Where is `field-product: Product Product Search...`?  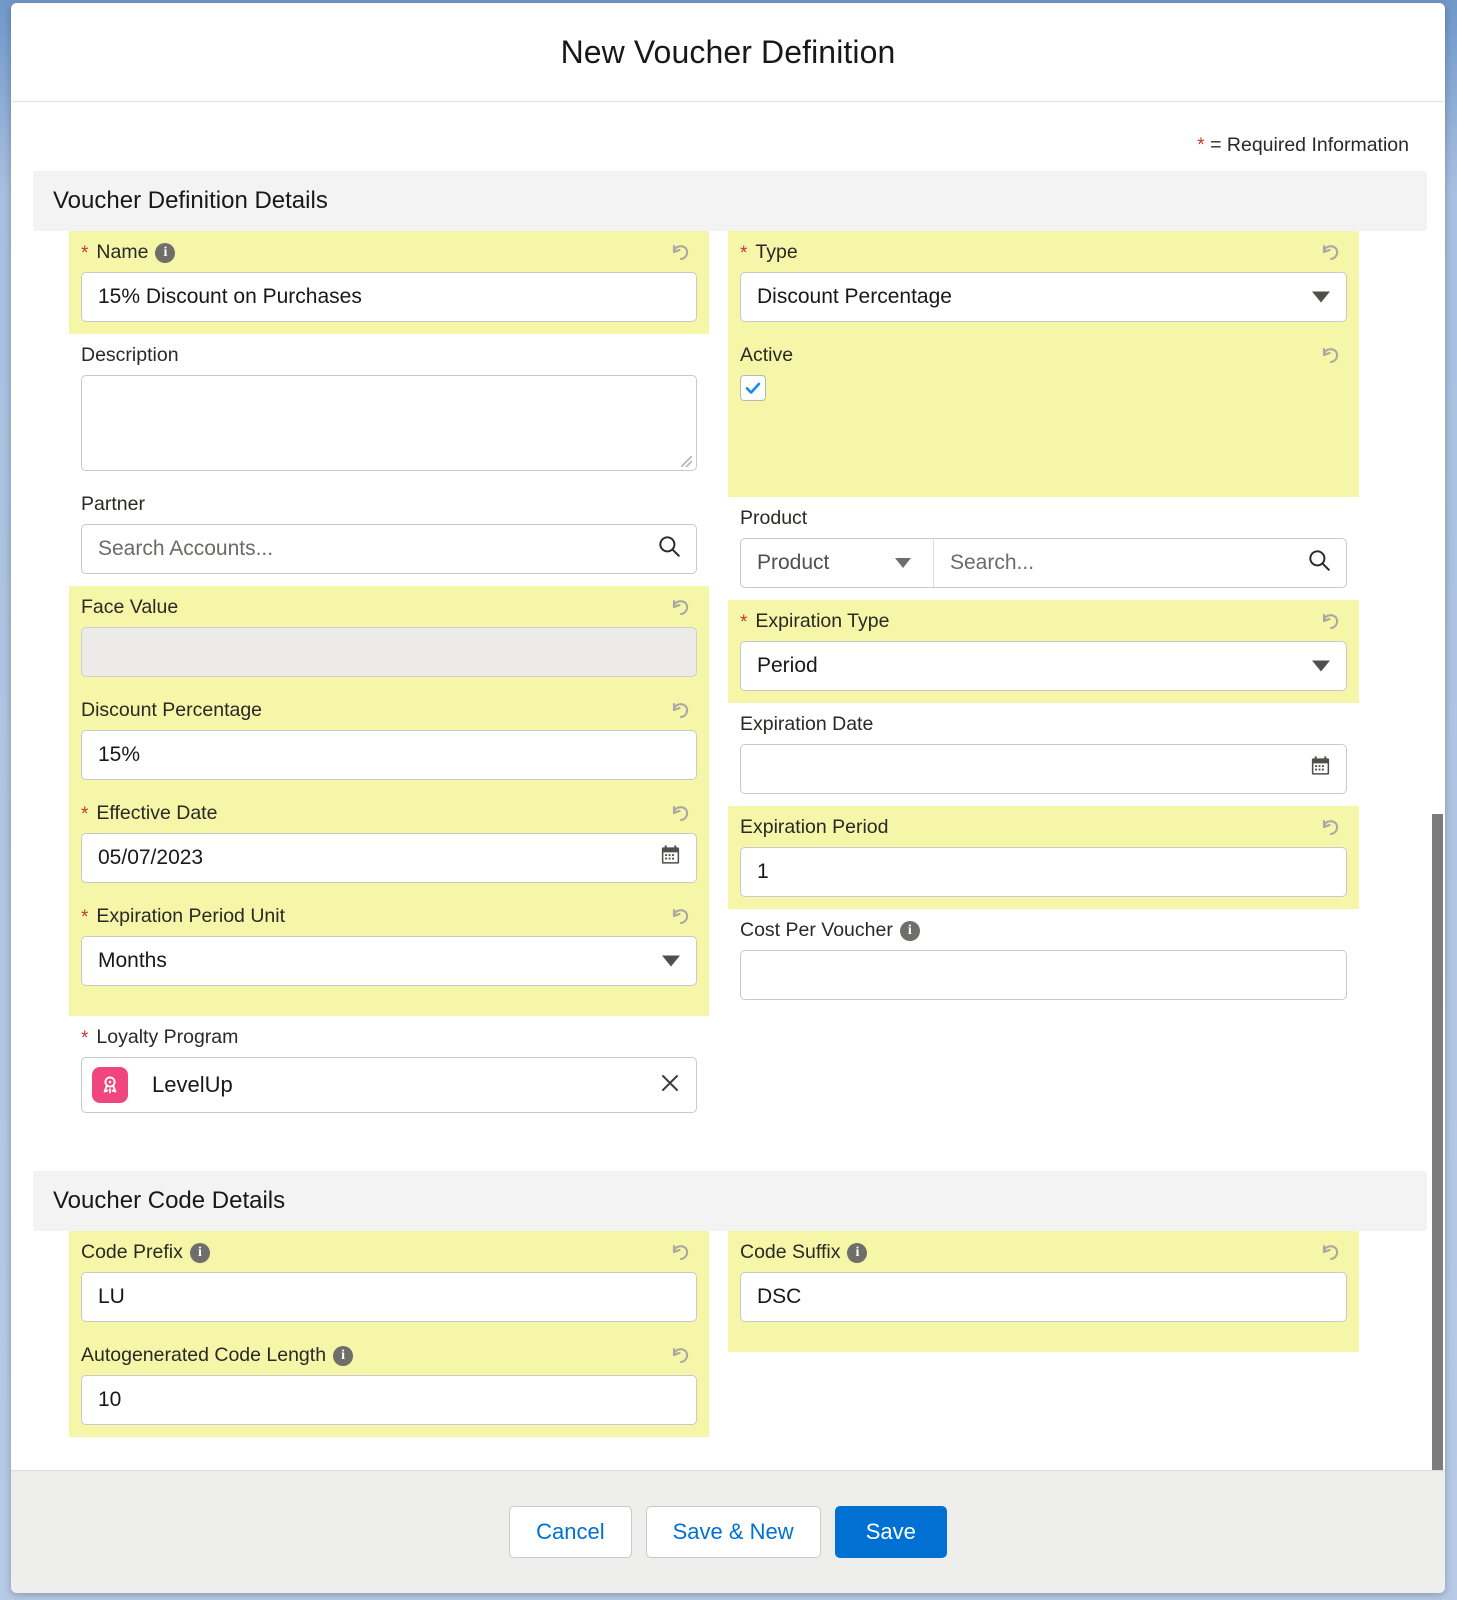 field-product: Product Product Search... is located at coordinates (1043, 548).